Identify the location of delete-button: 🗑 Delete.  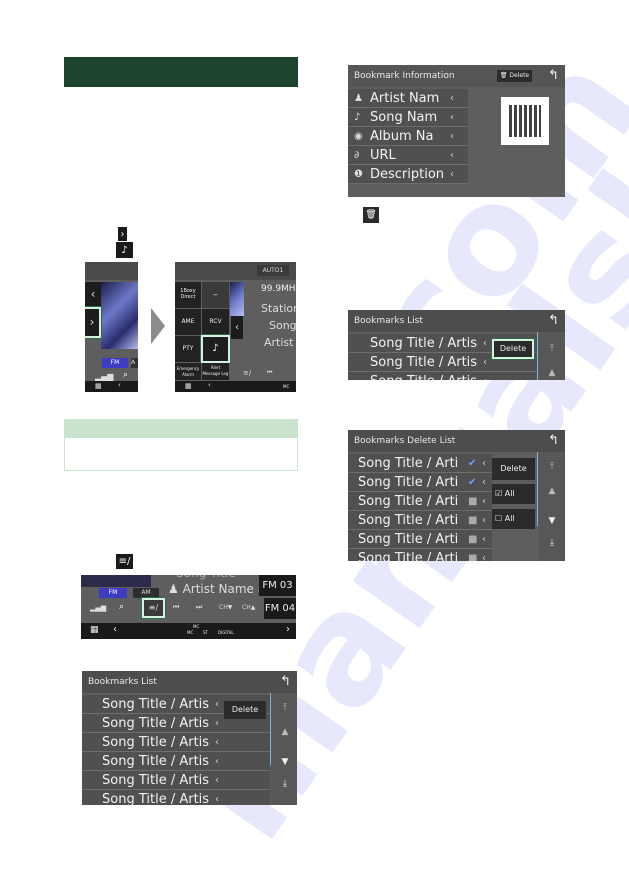
(514, 76).